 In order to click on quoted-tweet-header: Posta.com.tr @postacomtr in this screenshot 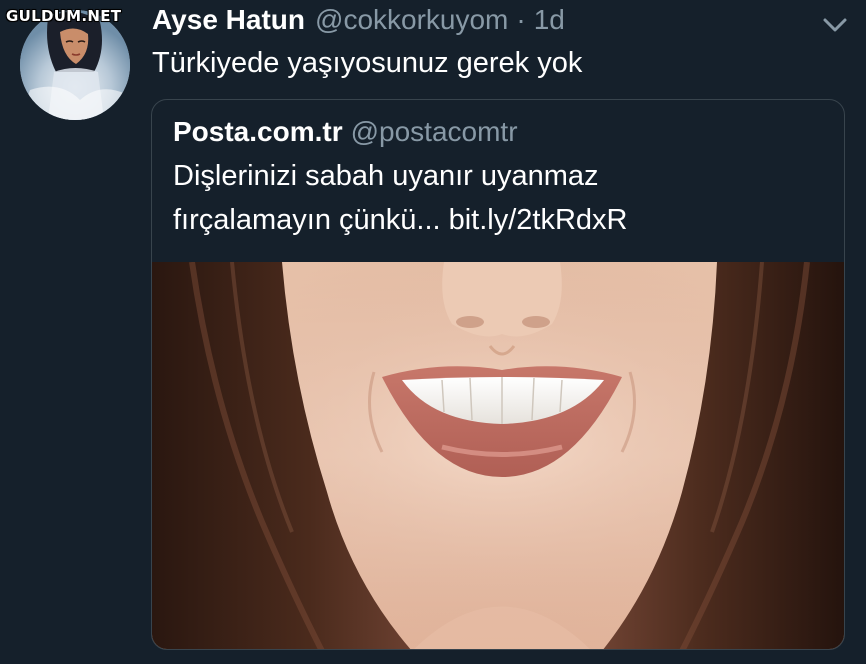, I will do `click(345, 132)`.